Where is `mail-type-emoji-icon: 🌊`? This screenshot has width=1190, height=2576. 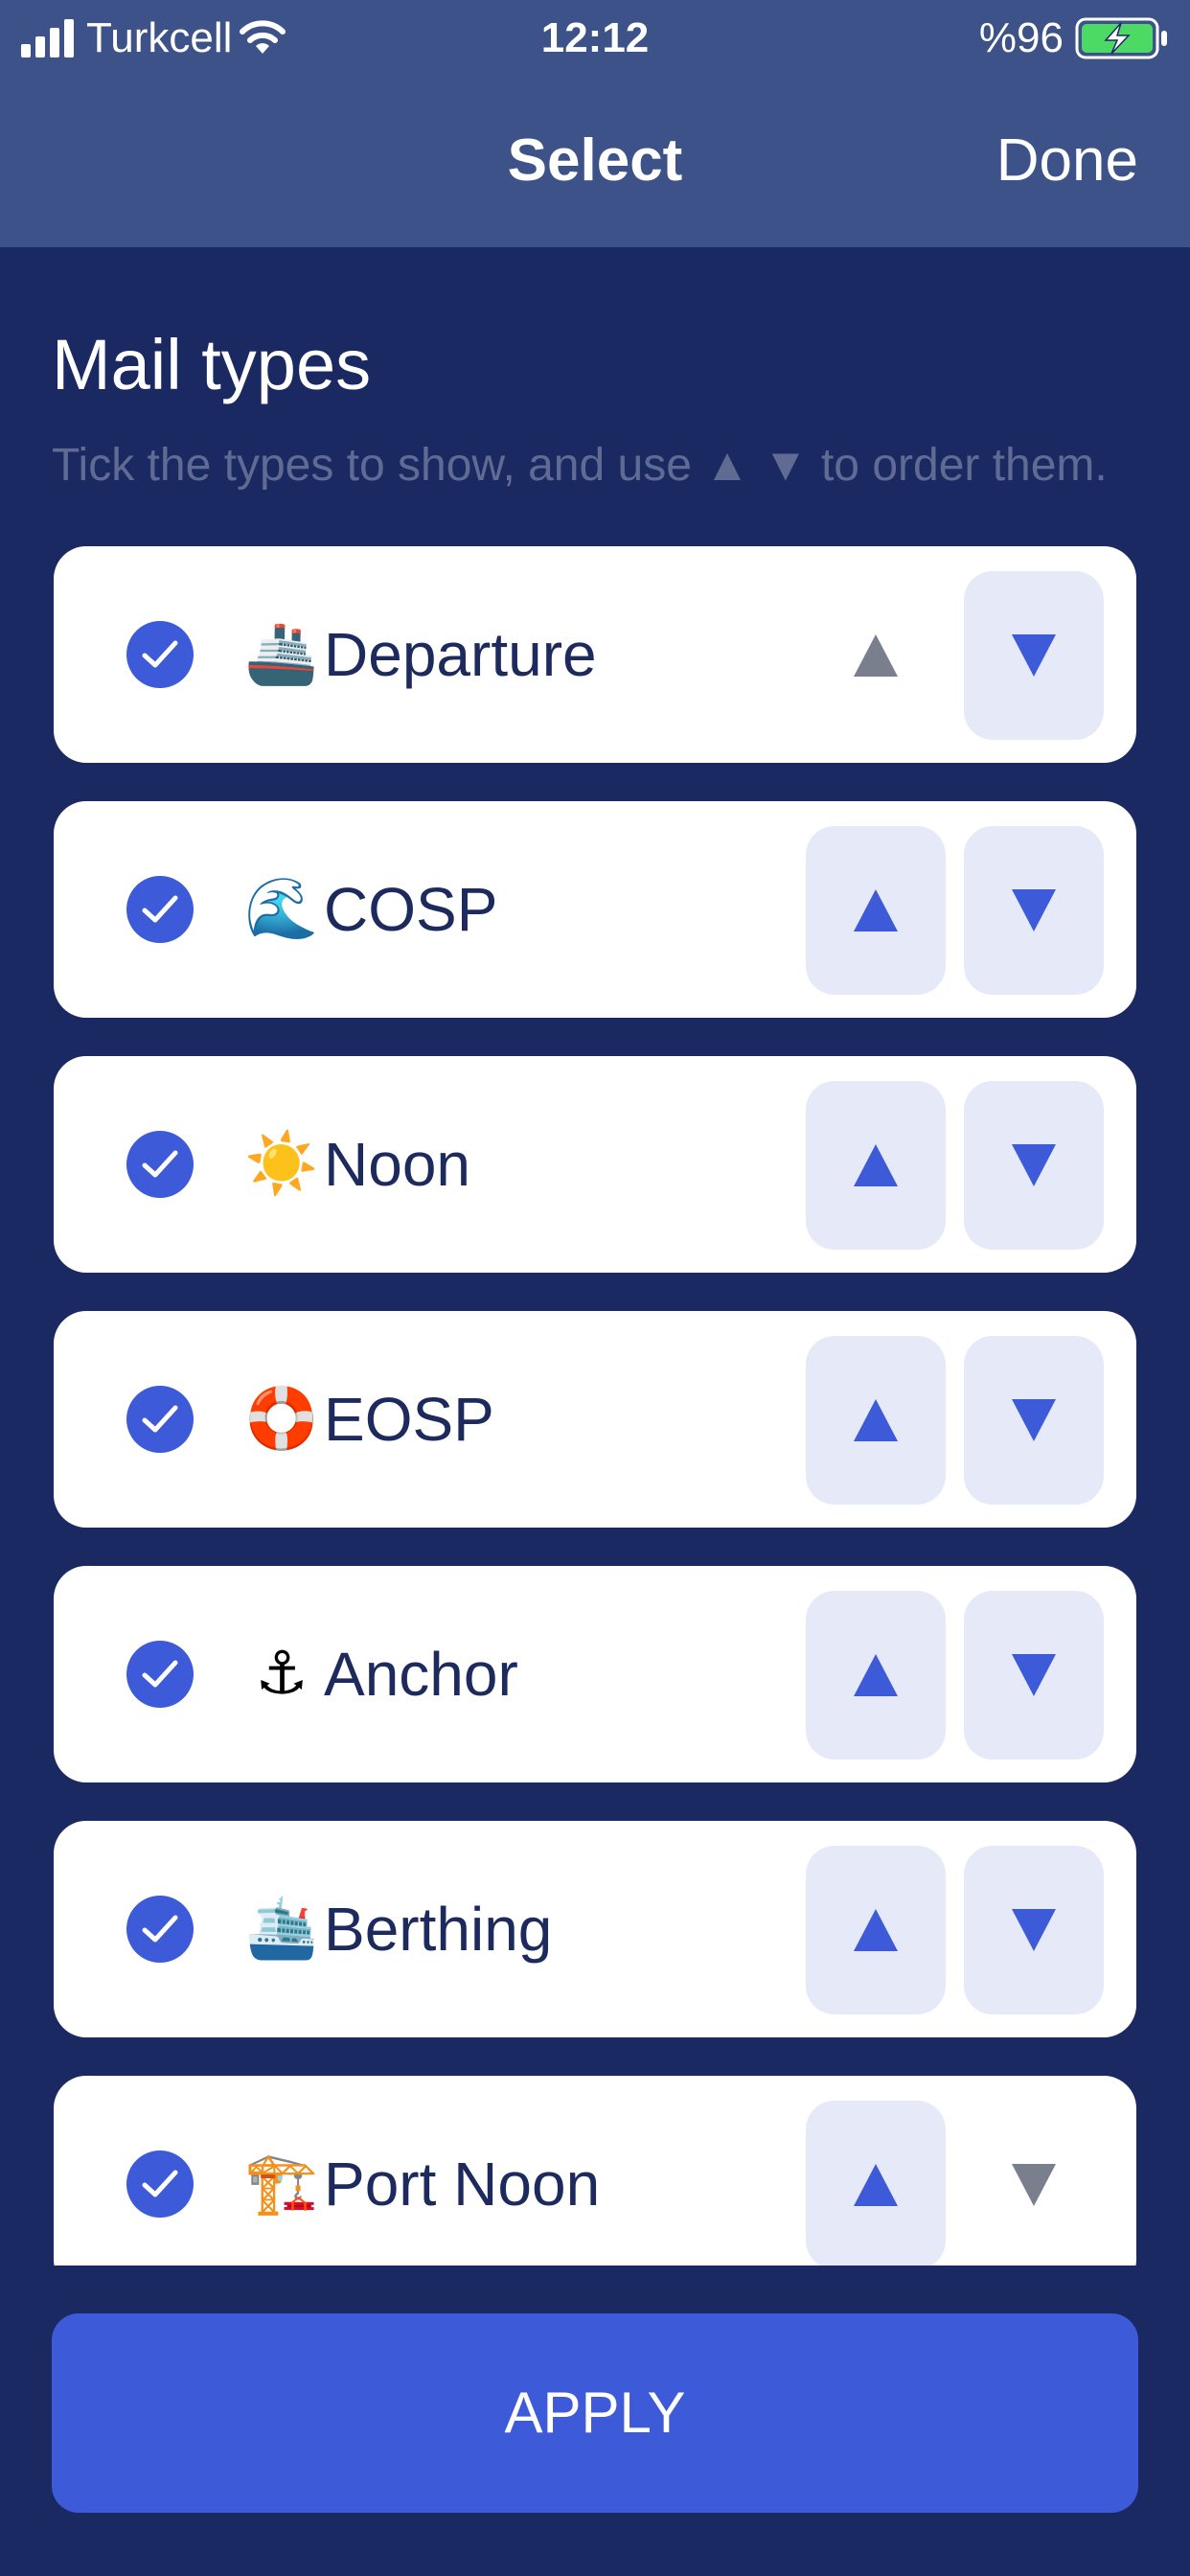 mail-type-emoji-icon: 🌊 is located at coordinates (281, 909).